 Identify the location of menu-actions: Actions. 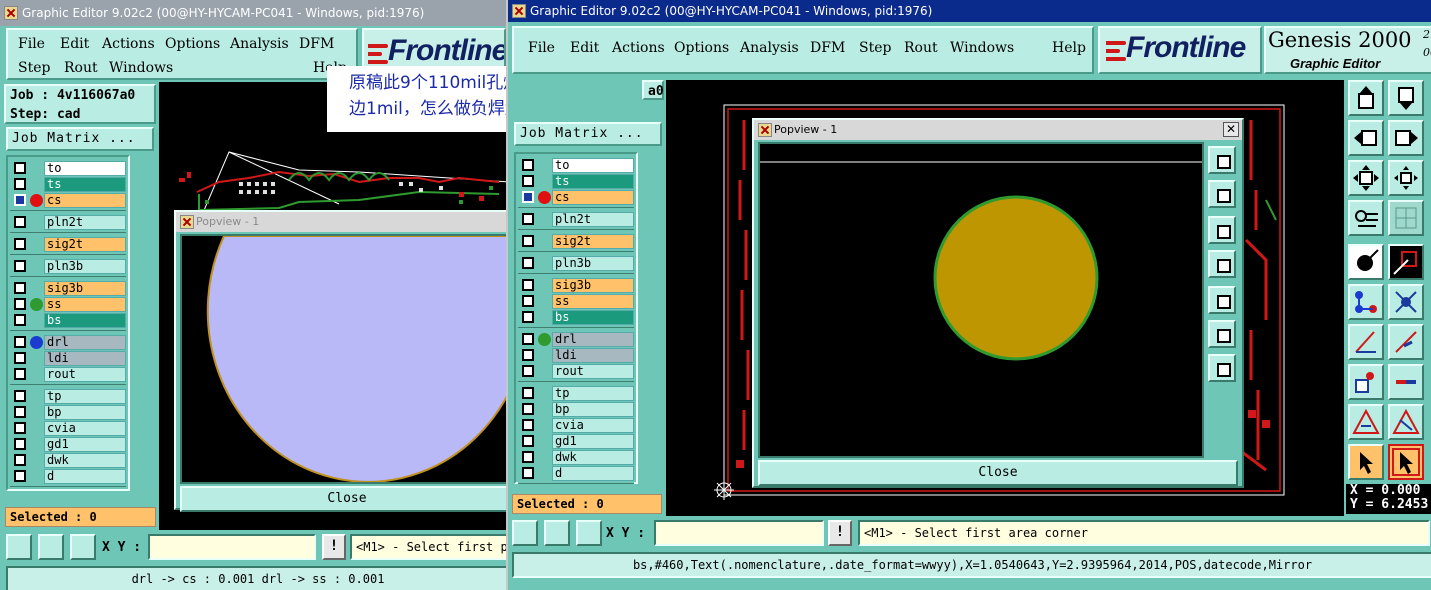
(638, 48).